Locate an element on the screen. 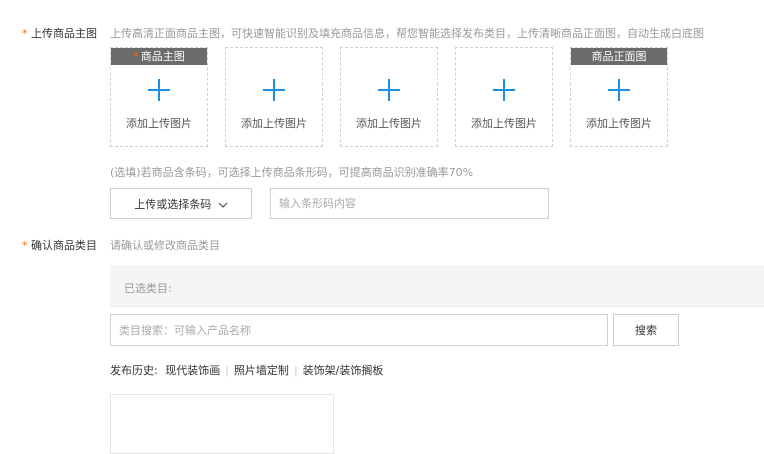 The image size is (764, 454). category-hint: 请确认或修改商品类目 is located at coordinates (165, 245).